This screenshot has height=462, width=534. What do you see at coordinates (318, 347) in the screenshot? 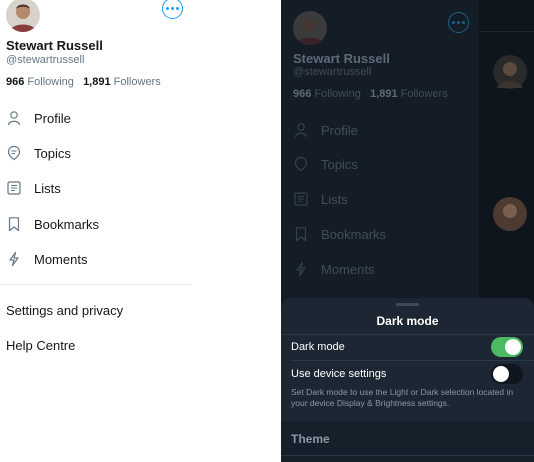
I see `dark-mode-label: Dark mode` at bounding box center [318, 347].